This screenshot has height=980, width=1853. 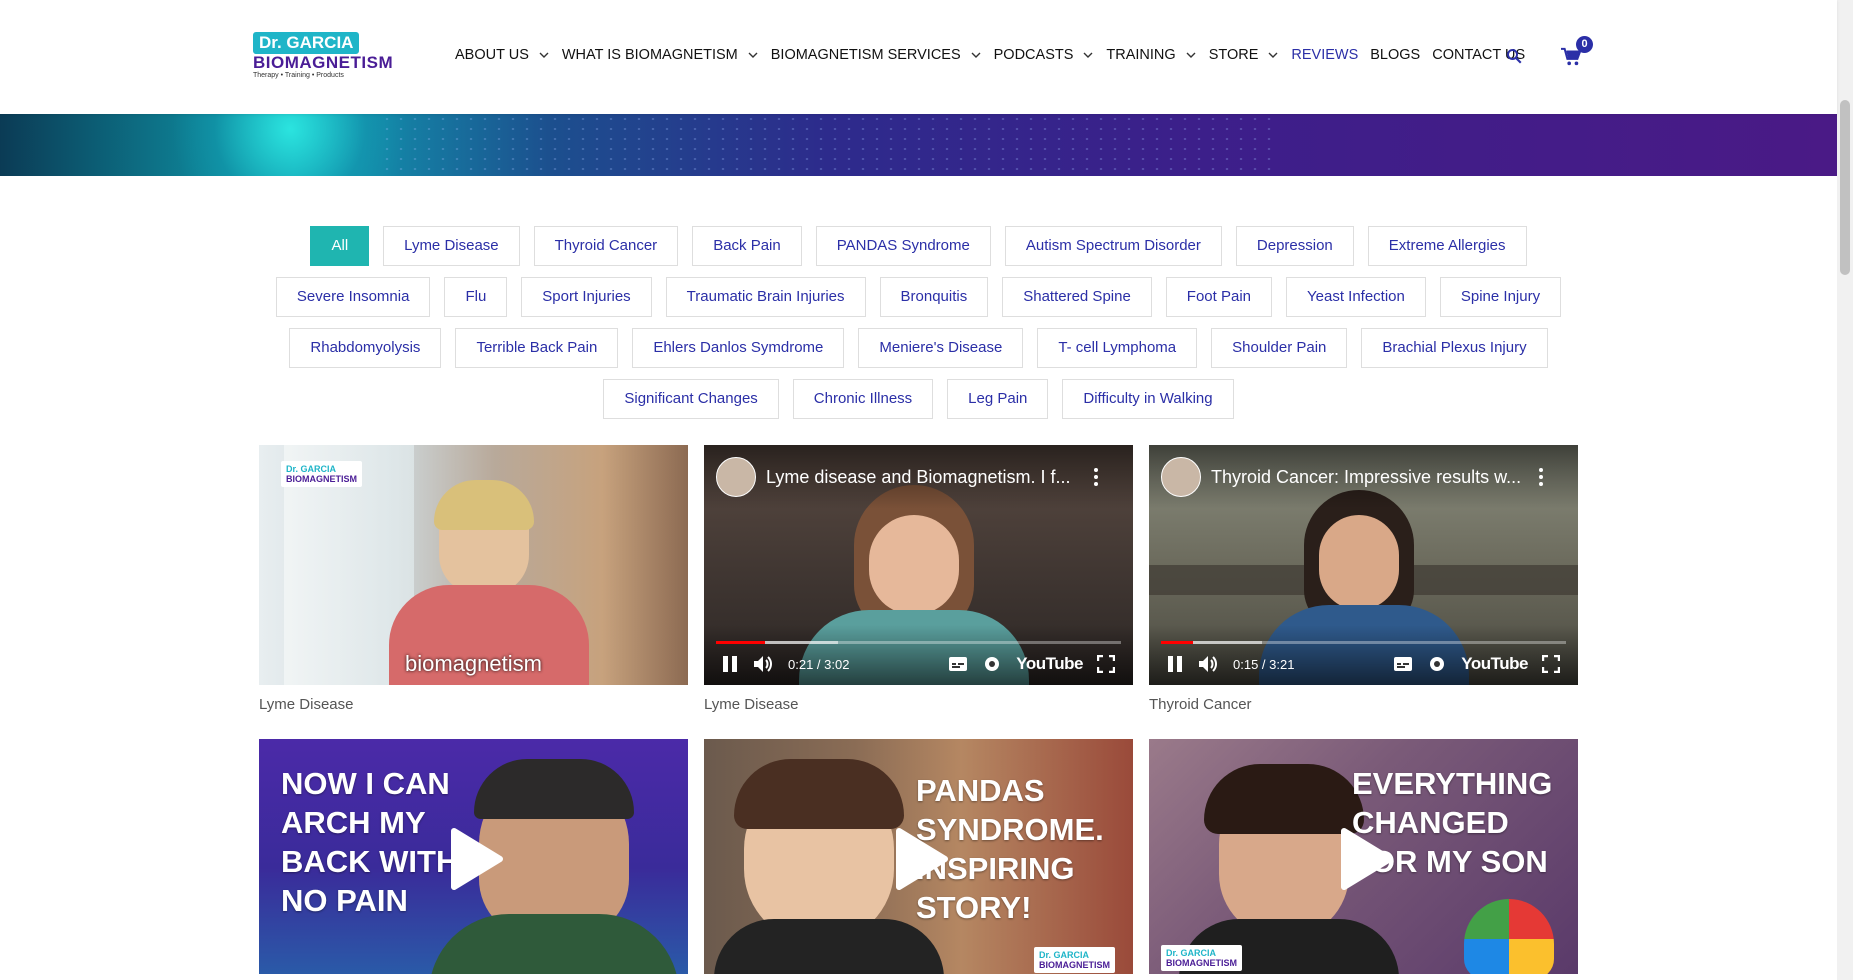 I want to click on filter-sport-injuries: Sport Injuries, so click(x=586, y=297).